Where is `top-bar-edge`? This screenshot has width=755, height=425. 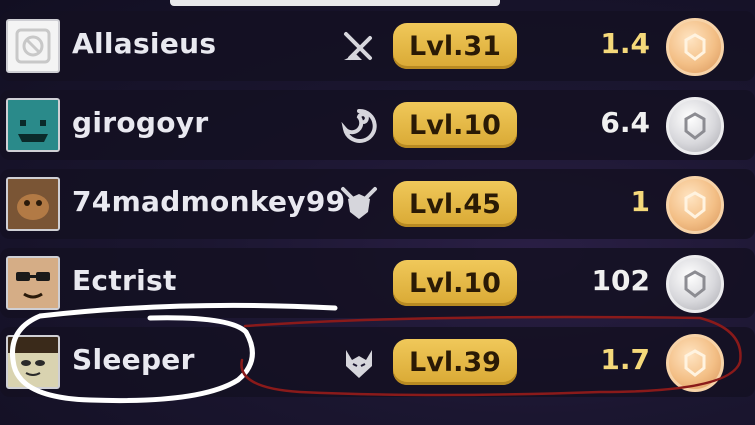 top-bar-edge is located at coordinates (335, 3).